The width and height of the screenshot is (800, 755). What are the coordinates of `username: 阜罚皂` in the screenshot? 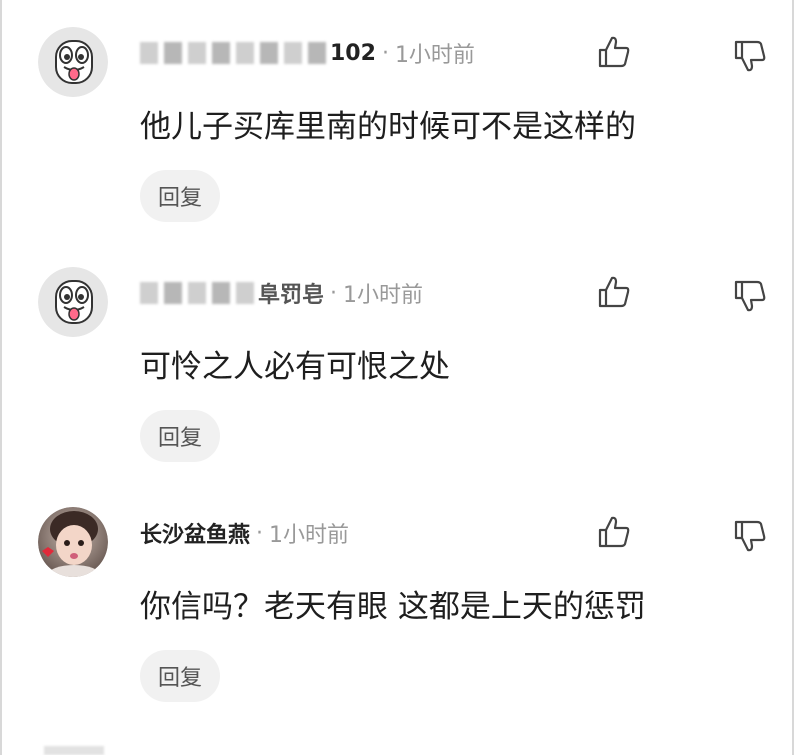 It's located at (291, 293).